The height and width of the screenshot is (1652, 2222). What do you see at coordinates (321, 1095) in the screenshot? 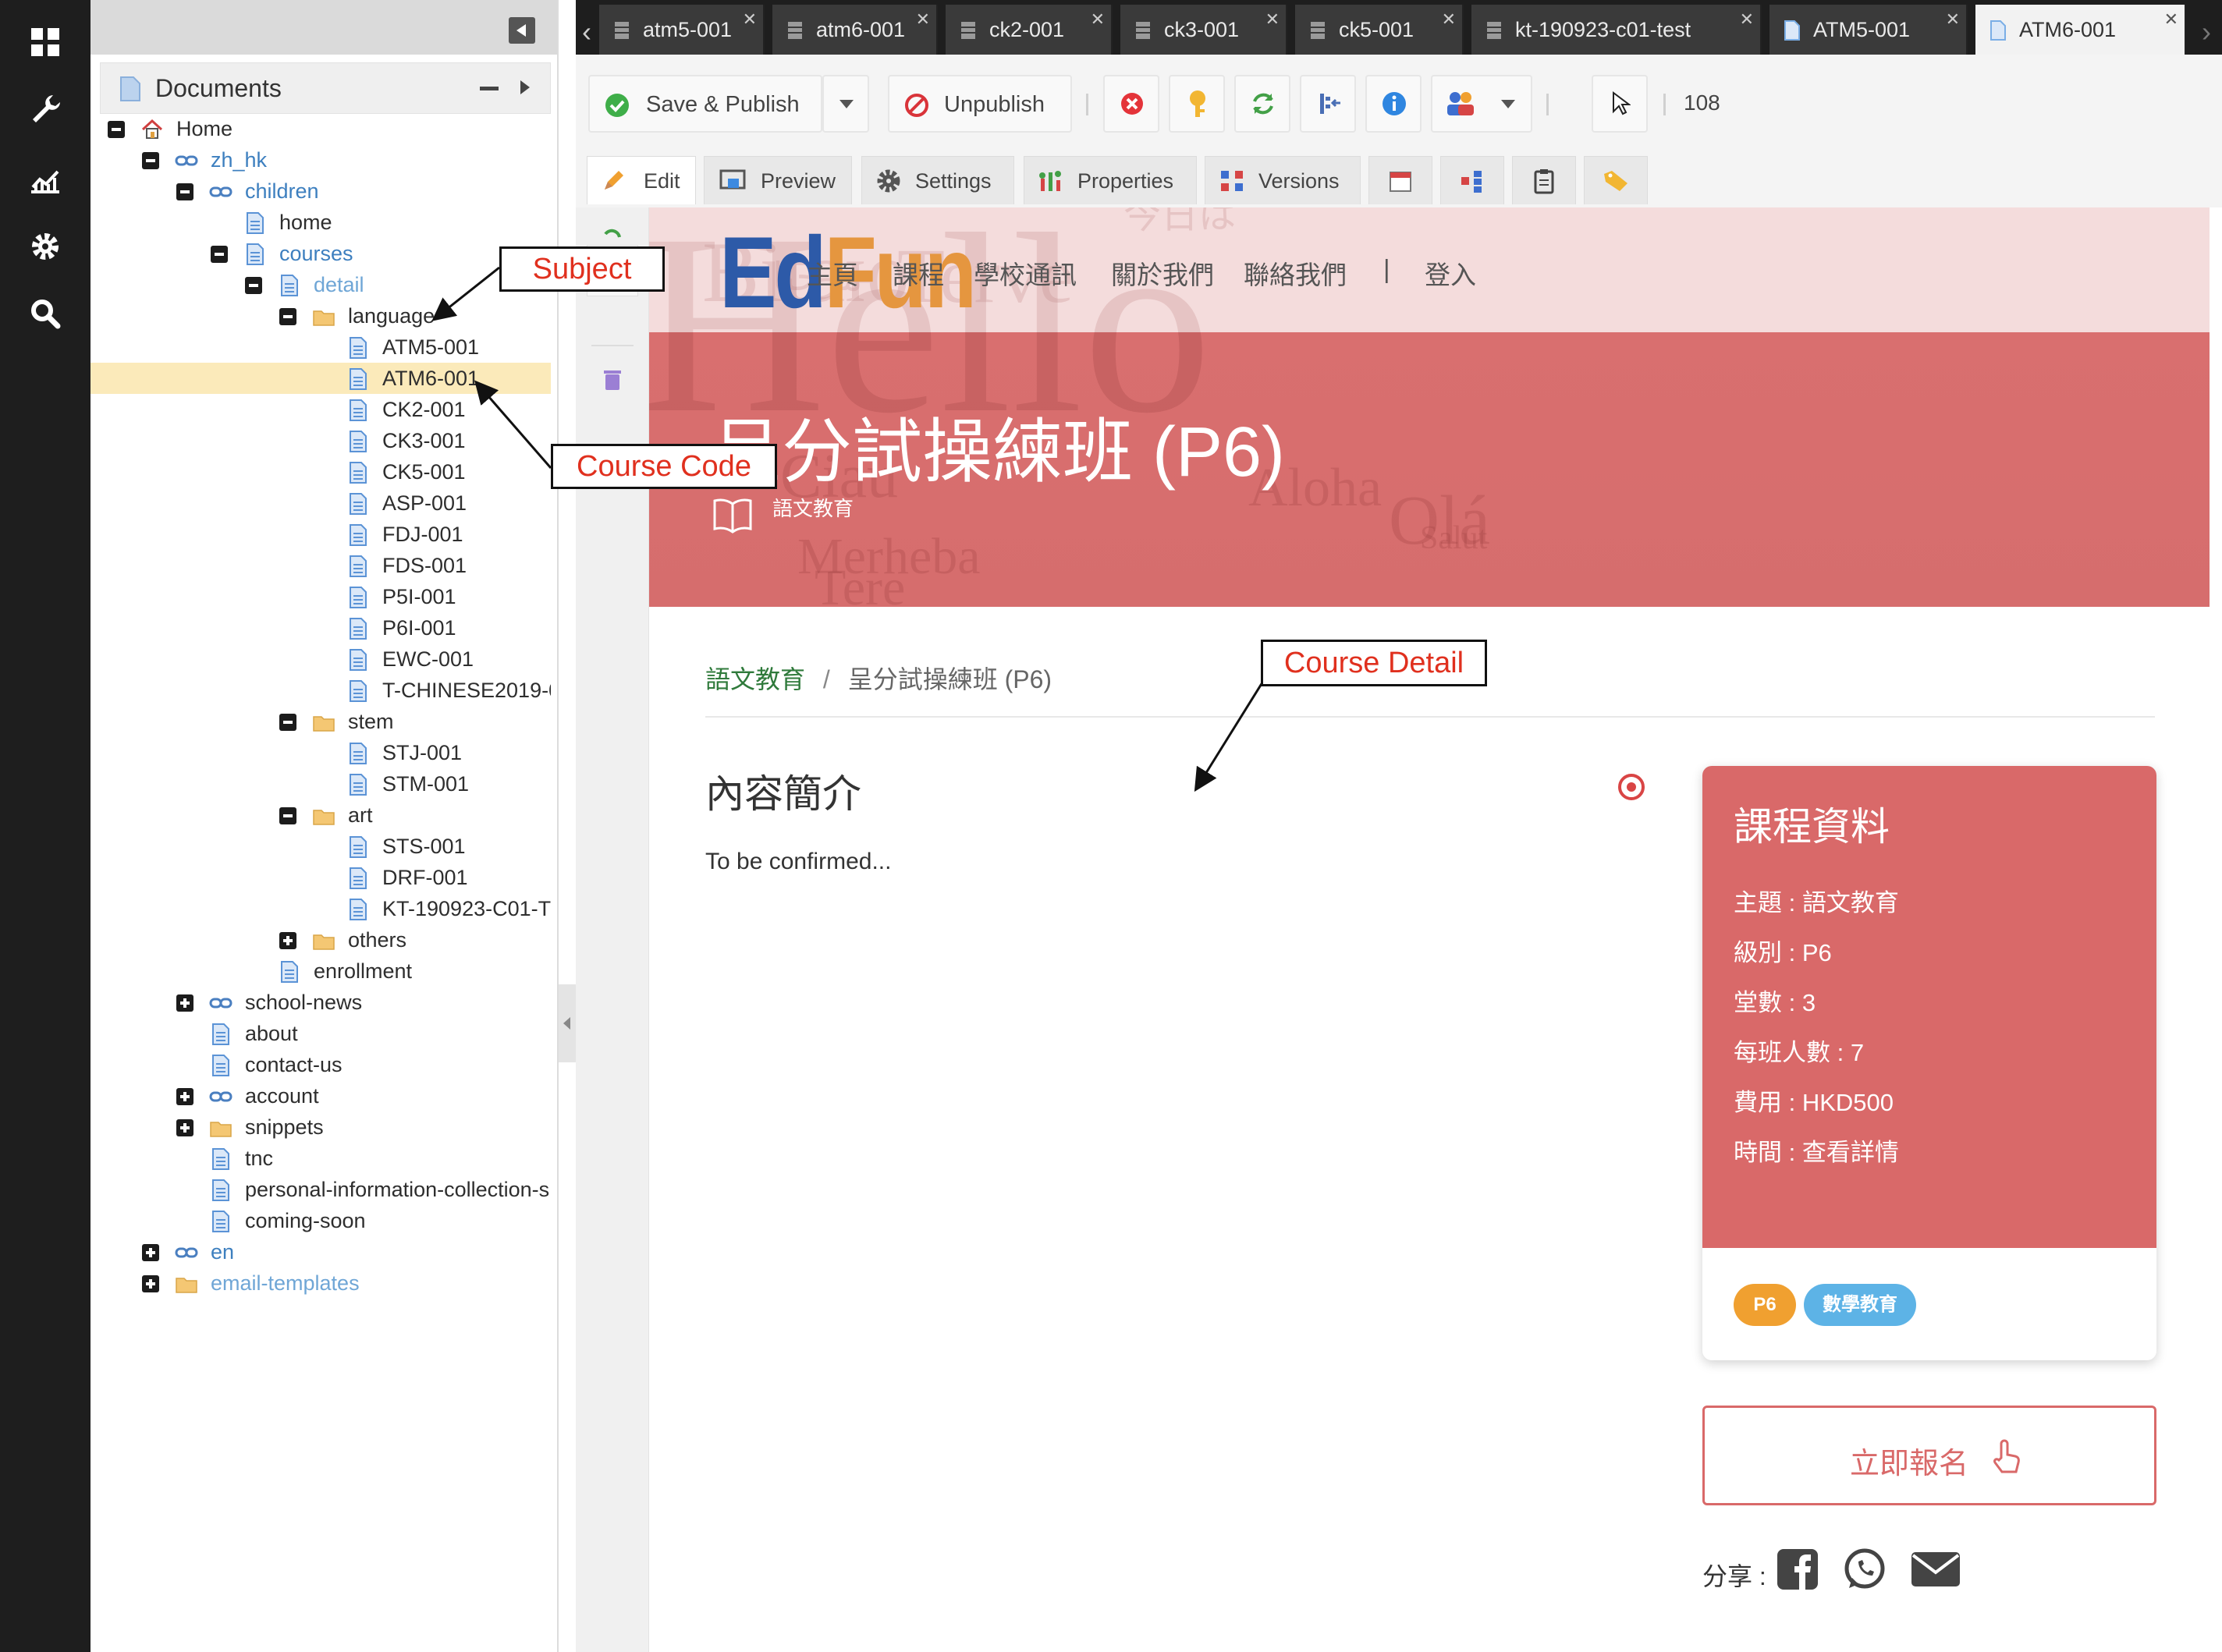
I see `tree-node: account` at bounding box center [321, 1095].